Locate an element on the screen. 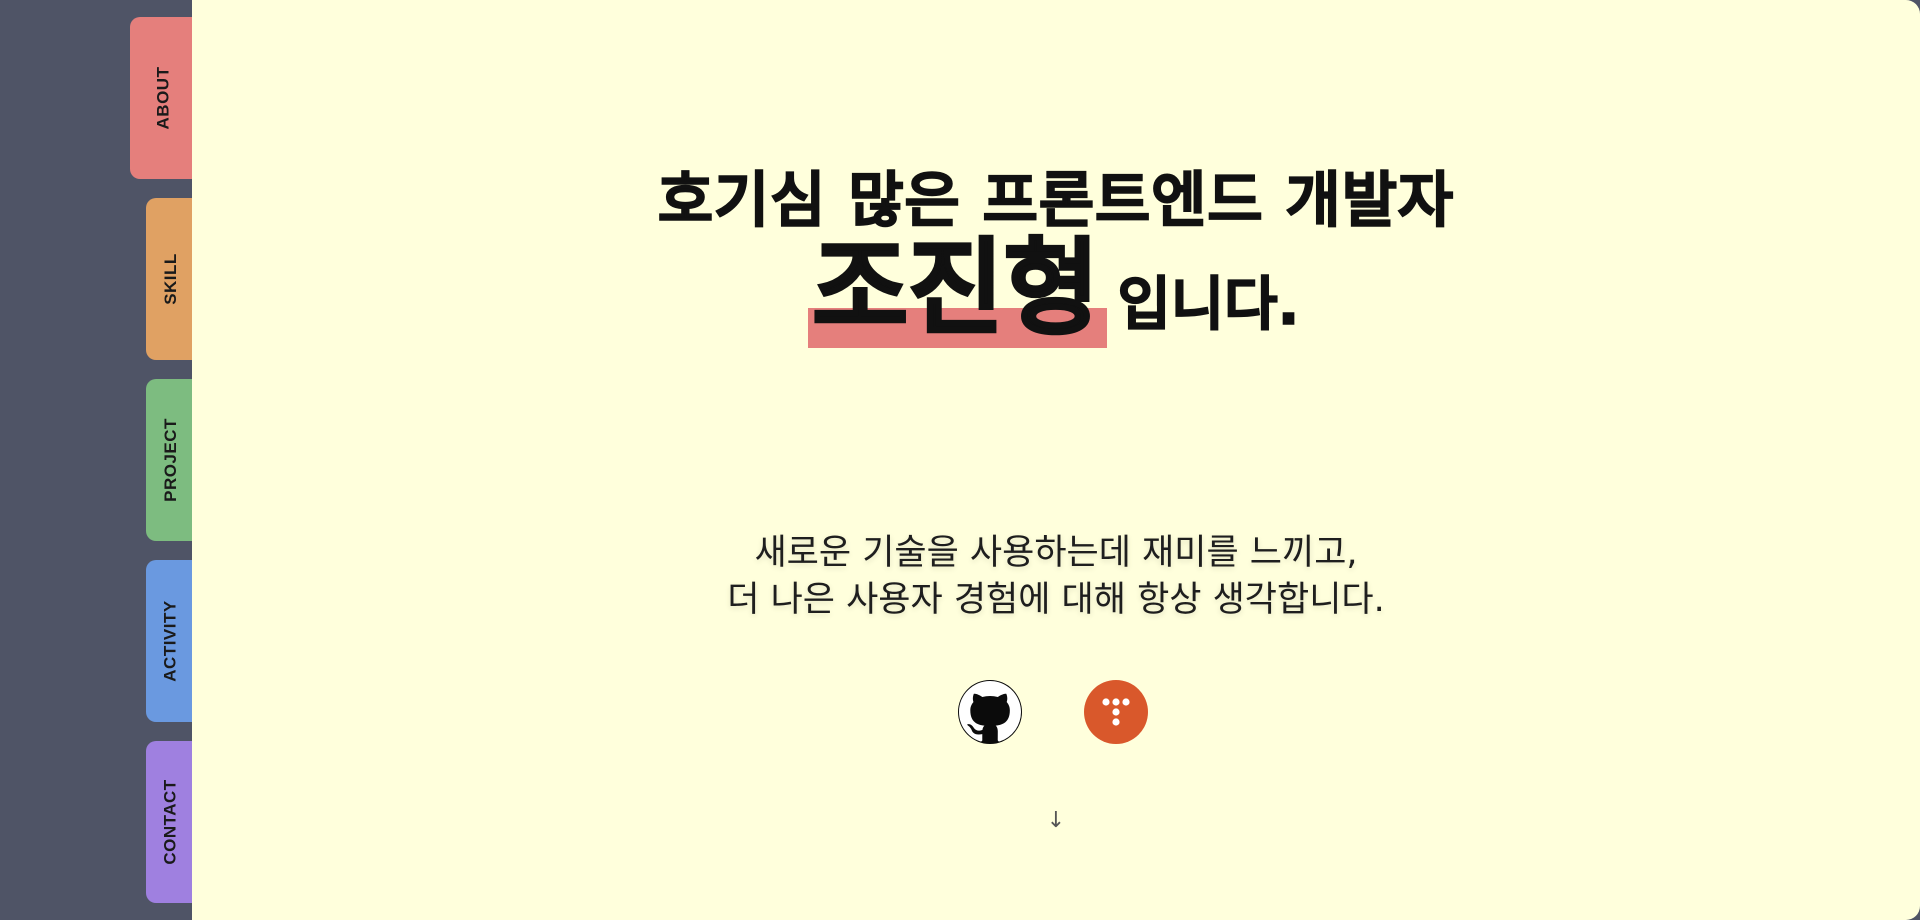 This screenshot has width=1920, height=920. tab-about-label: ABOUT is located at coordinates (162, 98).